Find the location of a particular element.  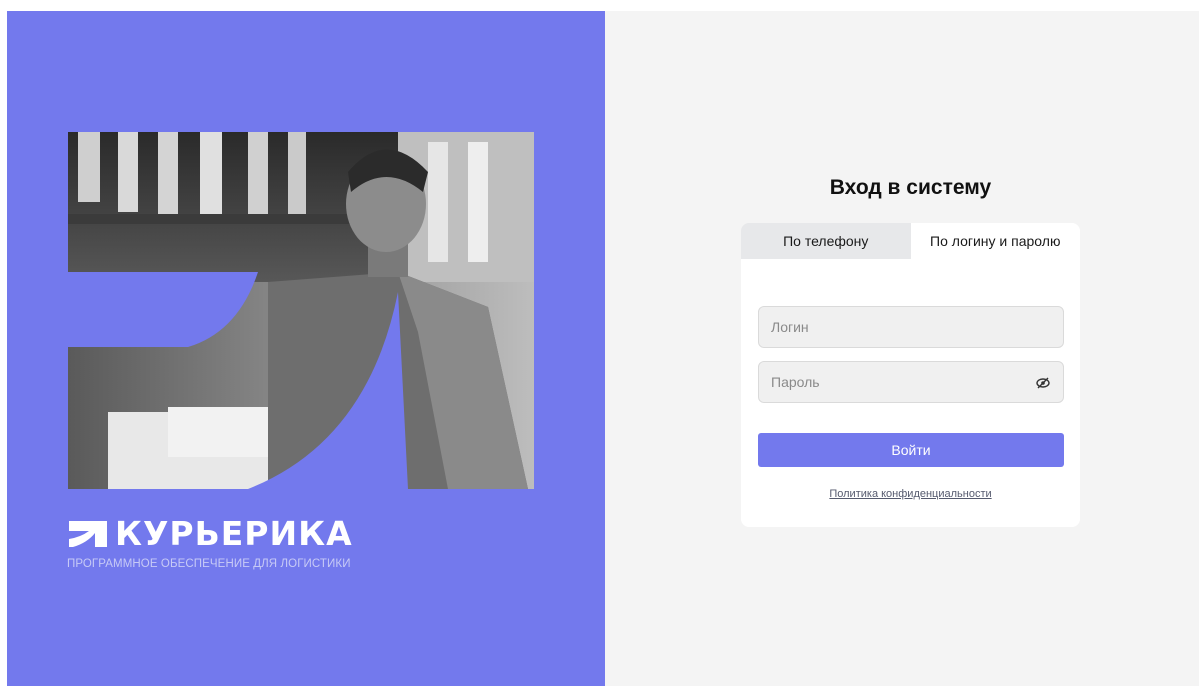

login-tabs: По телефону По логину и паролю is located at coordinates (910, 241).